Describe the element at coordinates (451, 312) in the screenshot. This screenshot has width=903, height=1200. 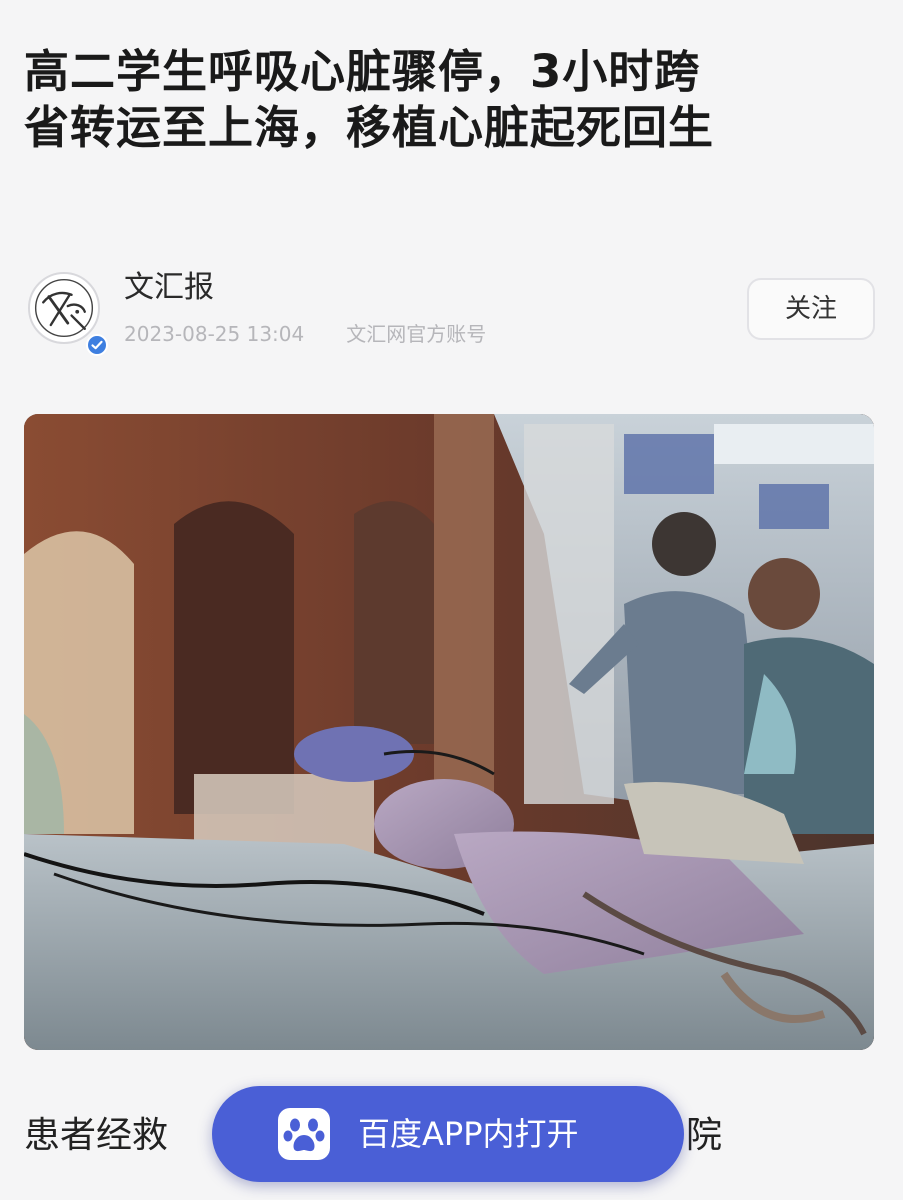
I see `author-row: 文汇报 2023-08-25 13:04 文汇网官方账号 关注` at that location.